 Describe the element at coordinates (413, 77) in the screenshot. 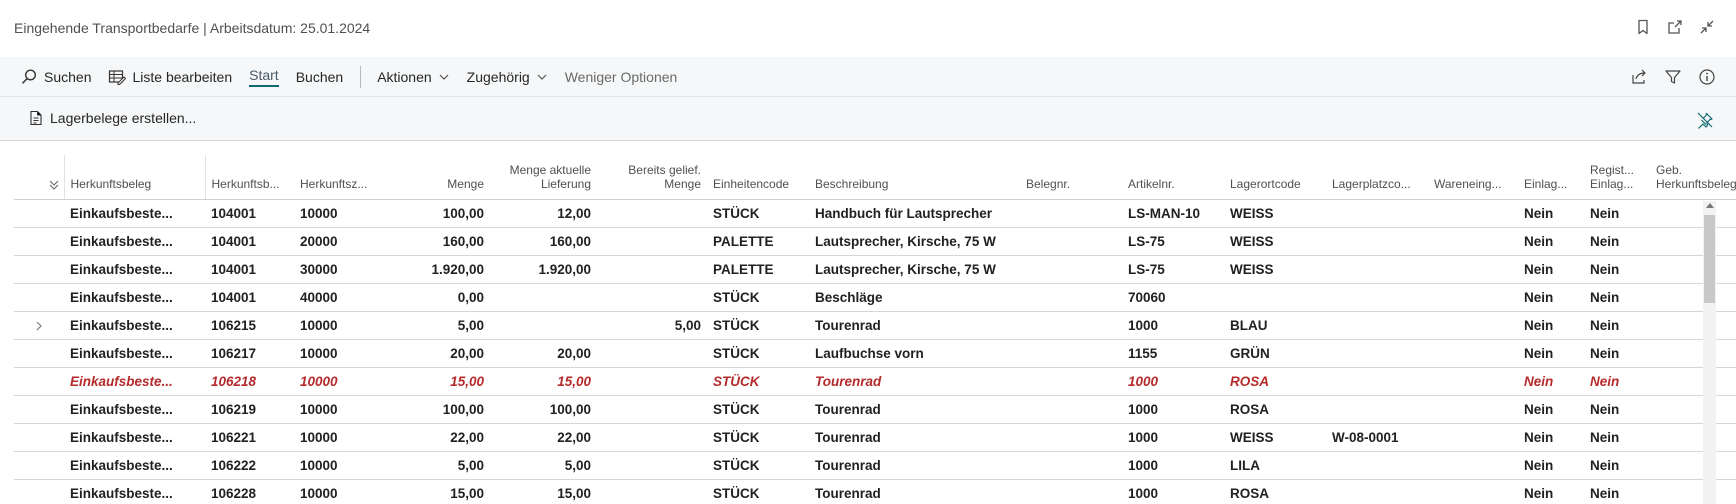

I see `actions-menu: Aktionen` at that location.